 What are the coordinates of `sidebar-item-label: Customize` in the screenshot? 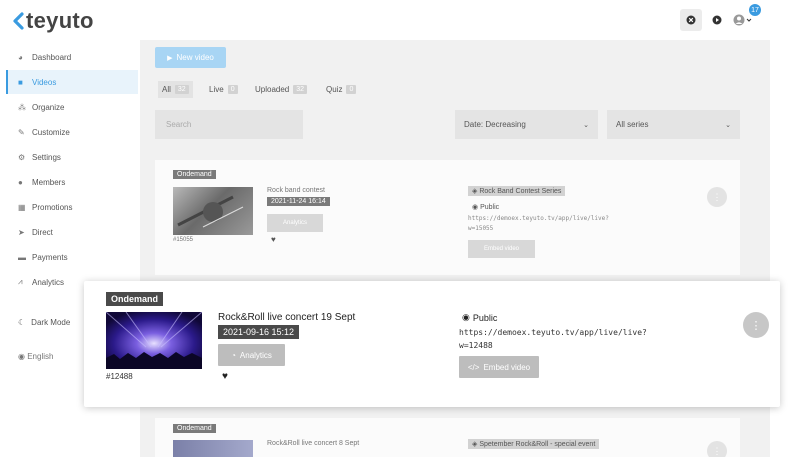 It's located at (51, 132).